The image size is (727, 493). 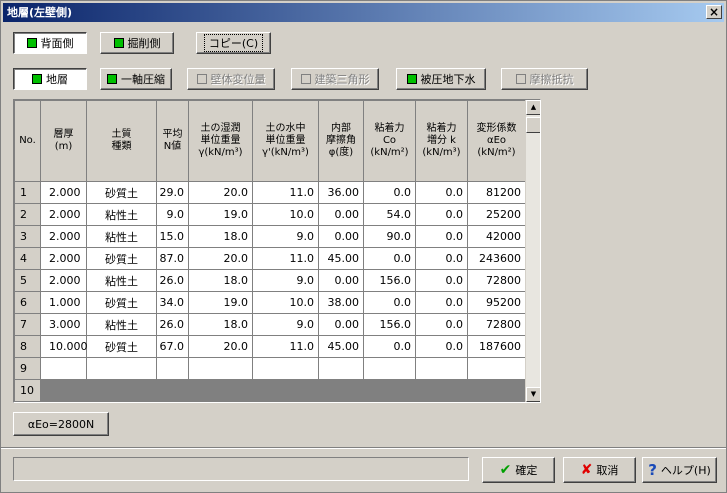 I want to click on table-cell: 11.0, so click(x=285, y=192).